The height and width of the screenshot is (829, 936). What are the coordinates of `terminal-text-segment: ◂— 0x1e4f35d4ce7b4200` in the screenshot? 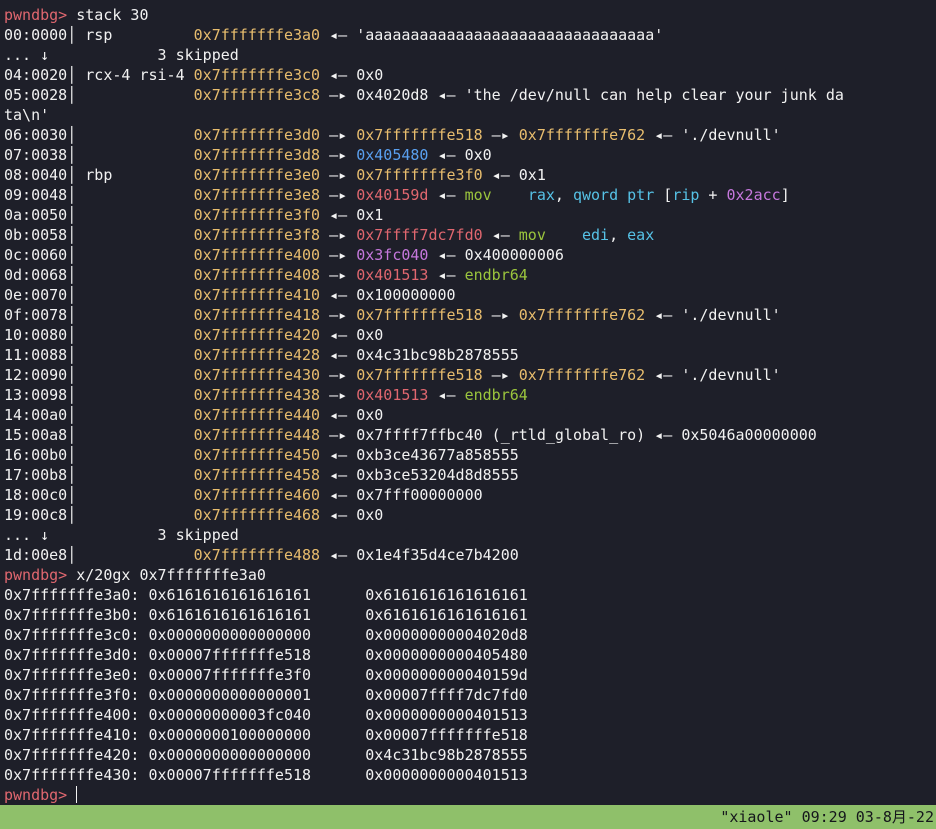 It's located at (419, 555).